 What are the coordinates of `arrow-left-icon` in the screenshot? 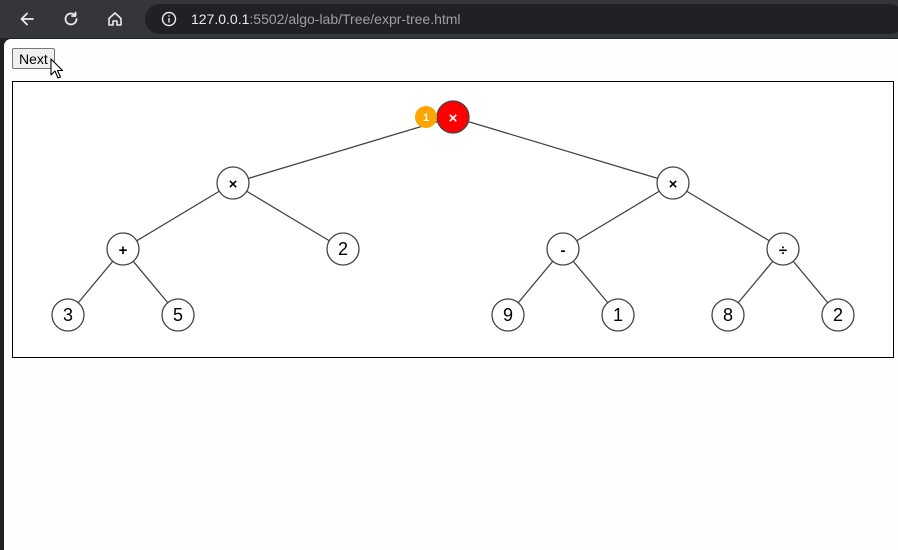 It's located at (27, 19).